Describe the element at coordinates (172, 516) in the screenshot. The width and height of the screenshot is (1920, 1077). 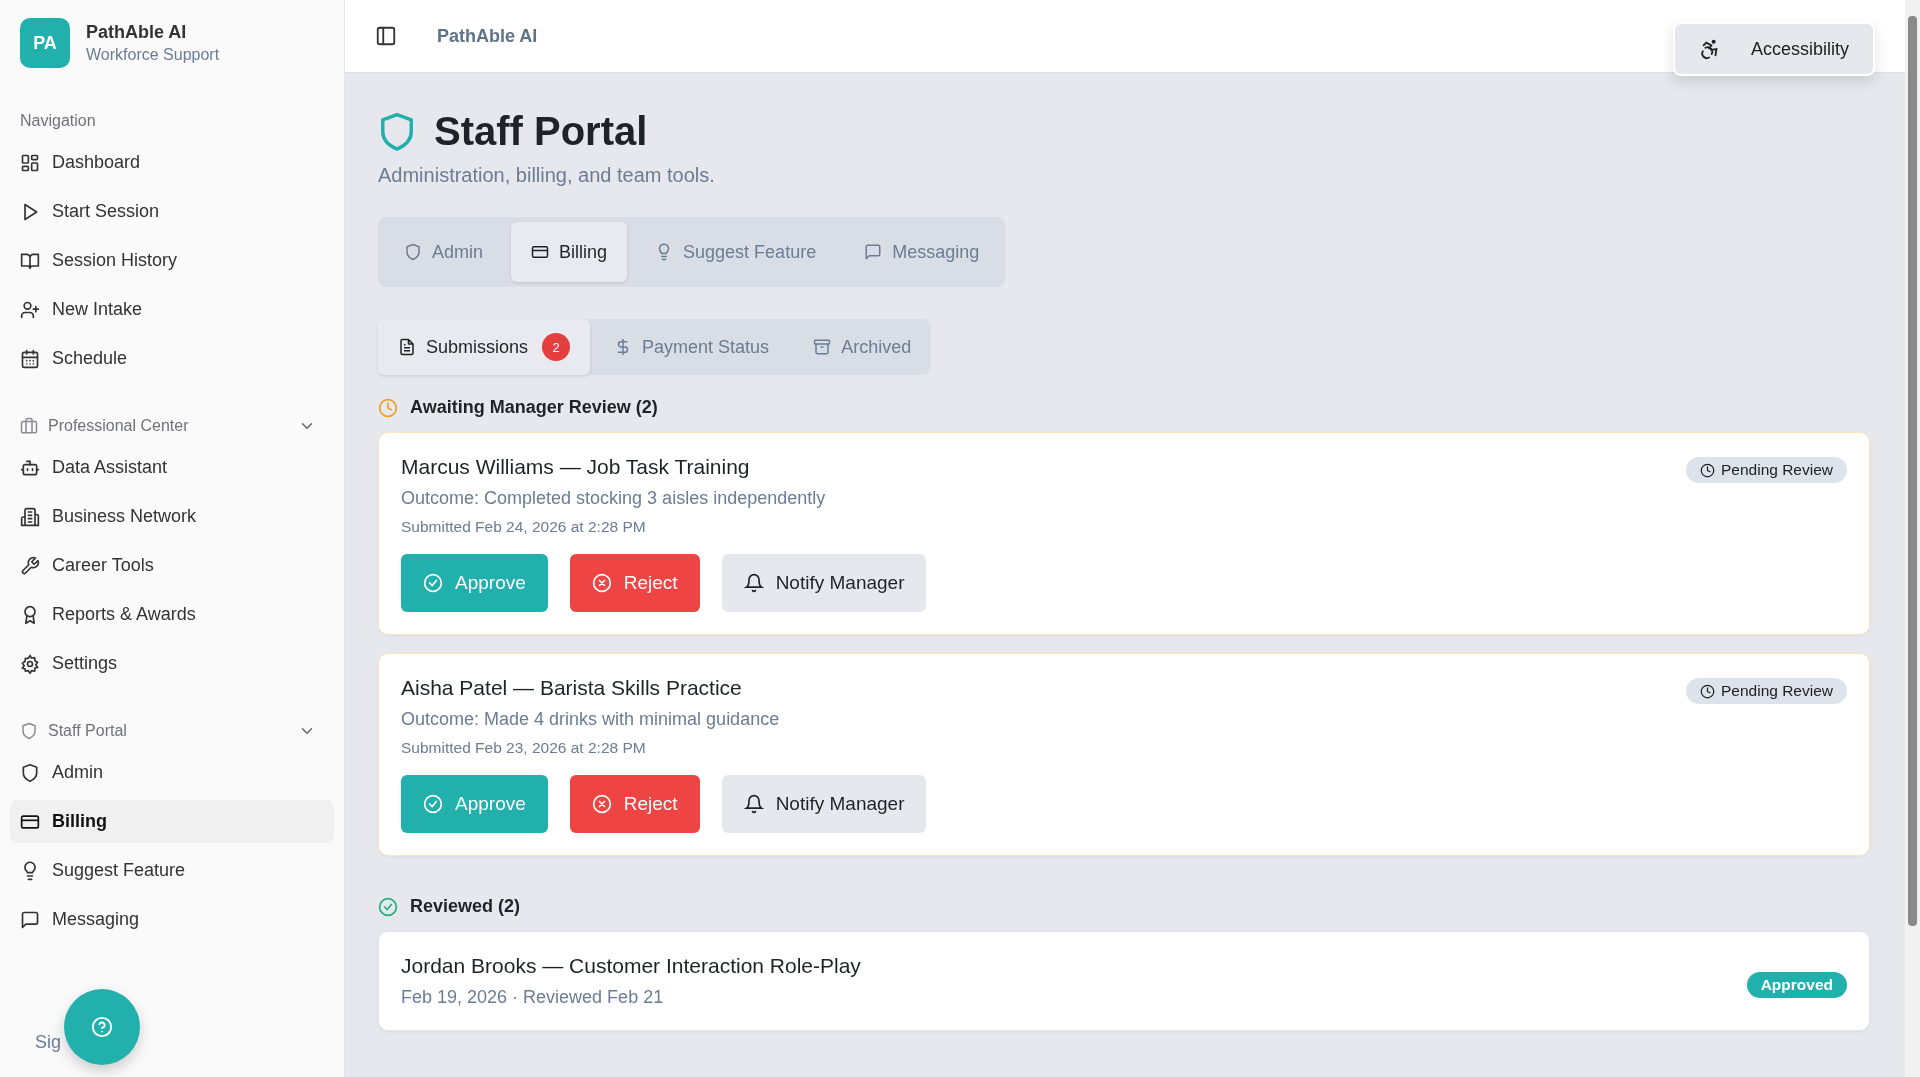
I see `nav-item: Business Network` at that location.